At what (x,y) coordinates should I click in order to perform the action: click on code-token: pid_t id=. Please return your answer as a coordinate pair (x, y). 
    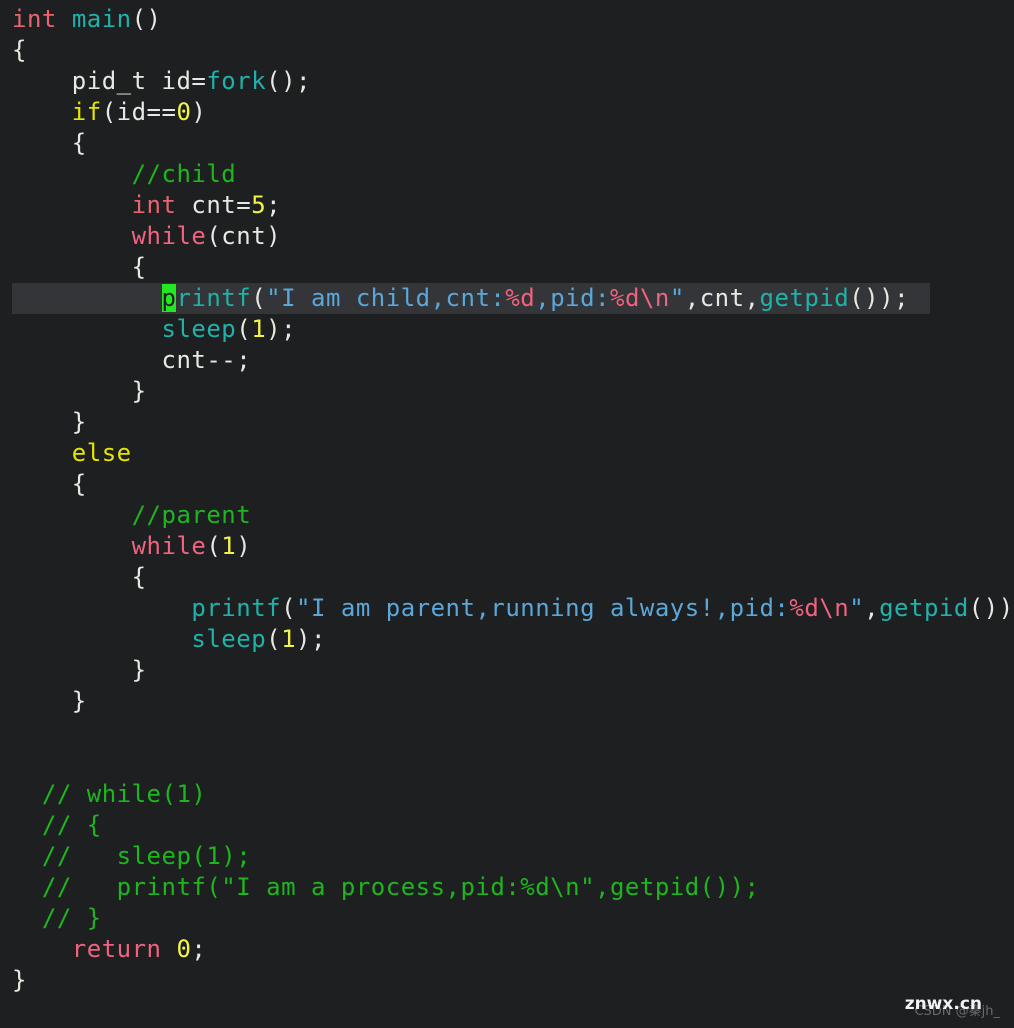
    Looking at the image, I should click on (139, 81).